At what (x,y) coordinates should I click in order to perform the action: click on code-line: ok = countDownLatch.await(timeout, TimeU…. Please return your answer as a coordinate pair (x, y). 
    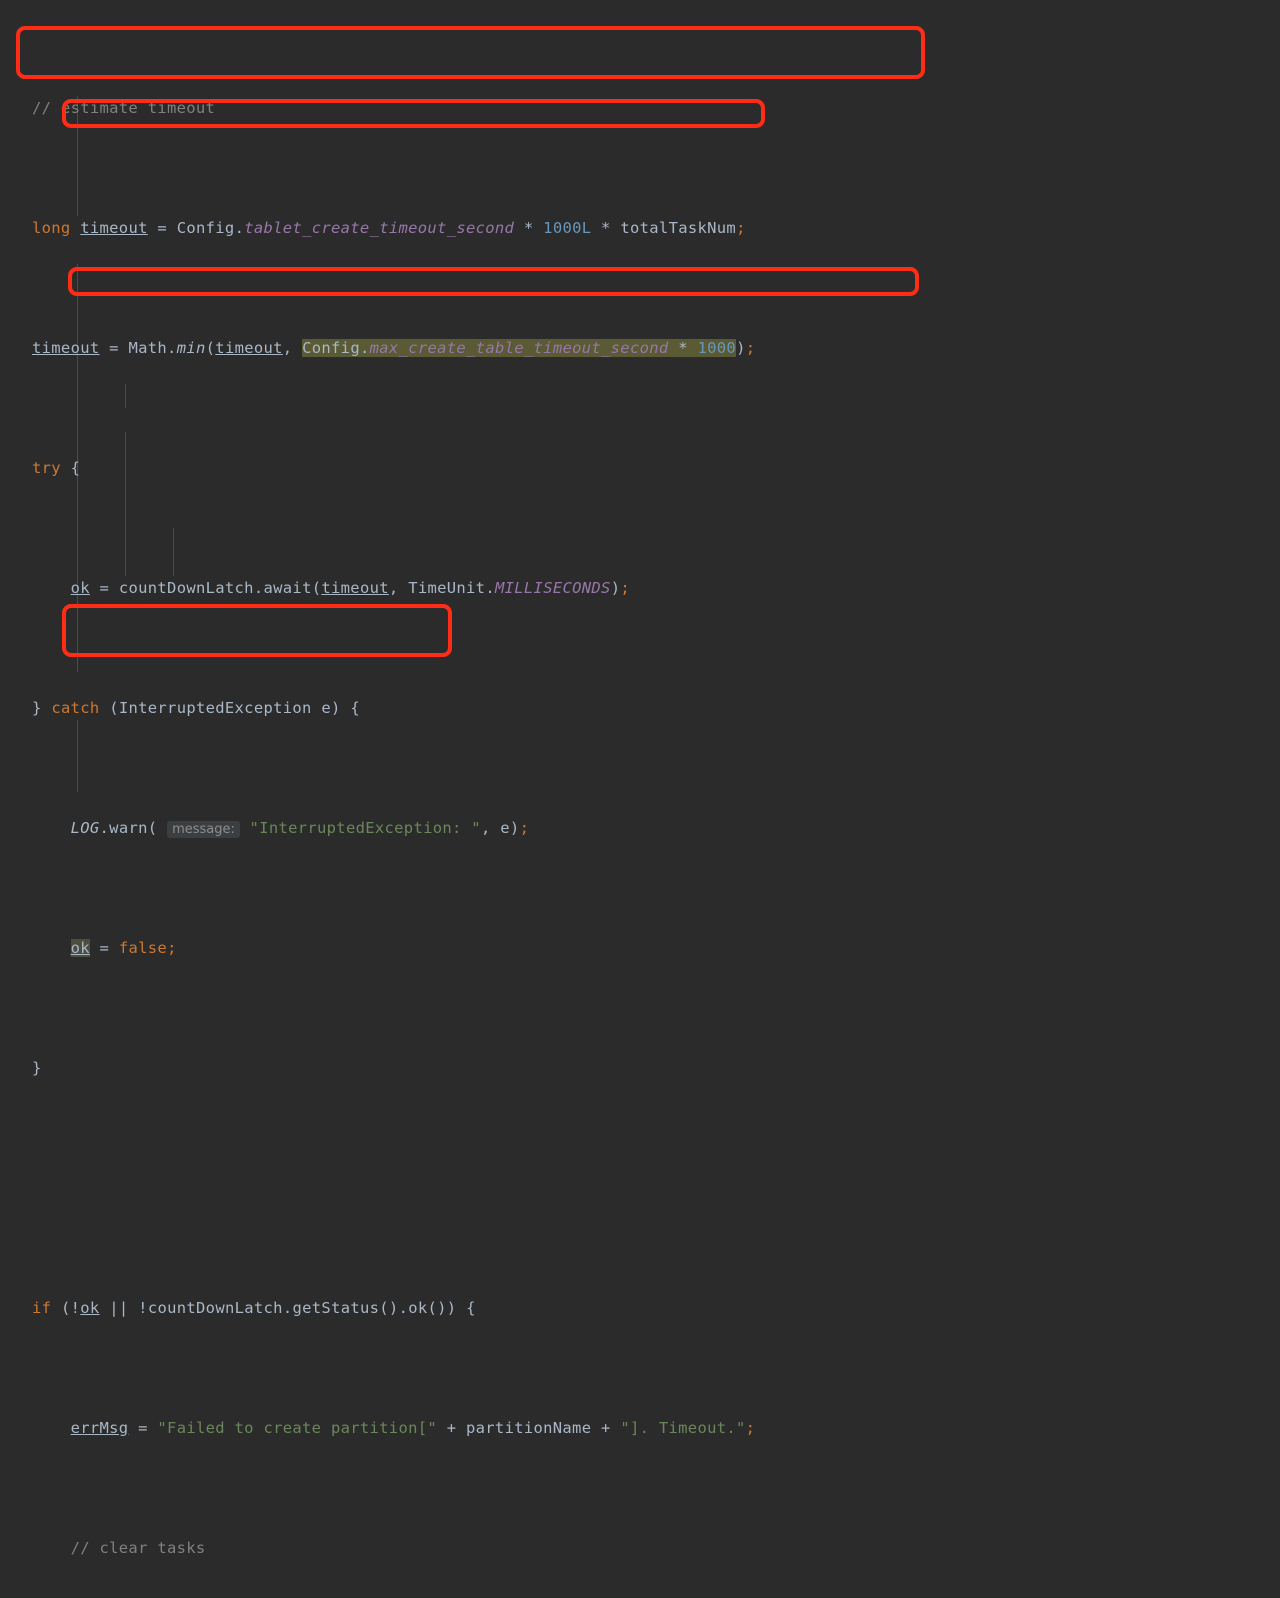
    Looking at the image, I should click on (640, 588).